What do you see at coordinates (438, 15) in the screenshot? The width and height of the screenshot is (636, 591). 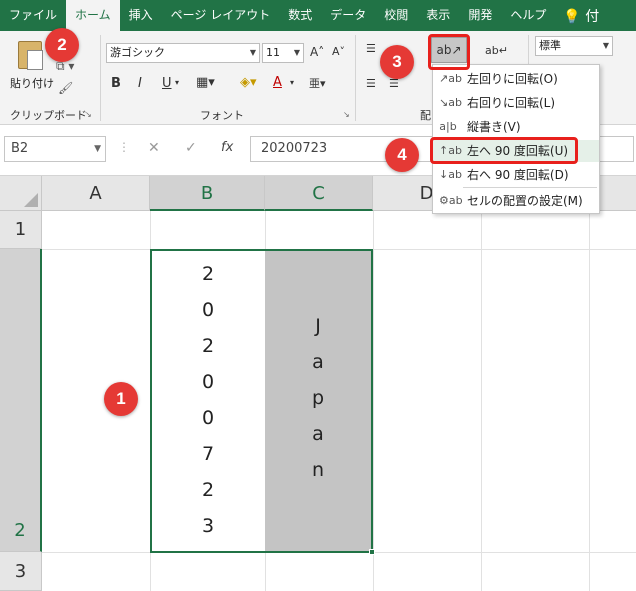 I see `tab-view: 表示` at bounding box center [438, 15].